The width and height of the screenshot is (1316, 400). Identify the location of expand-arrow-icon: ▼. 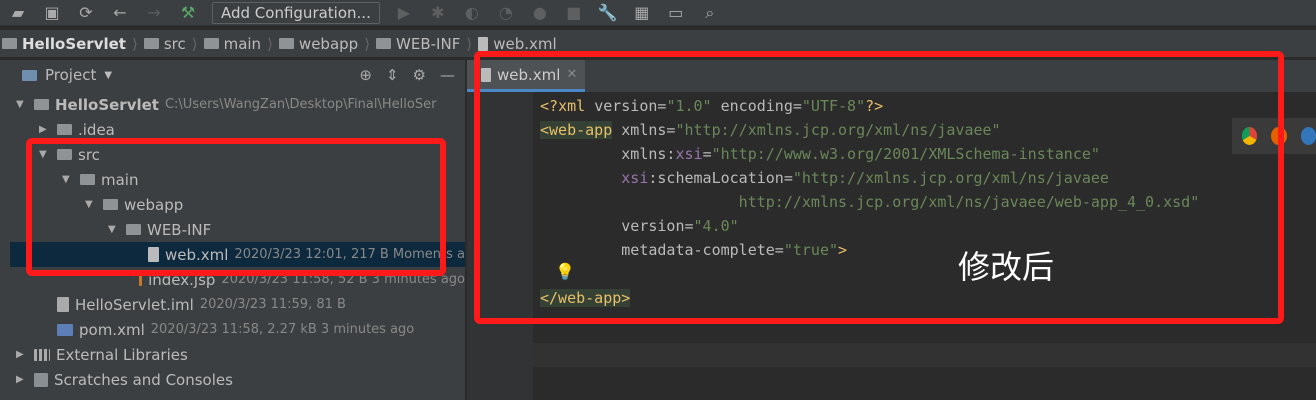
(22, 104).